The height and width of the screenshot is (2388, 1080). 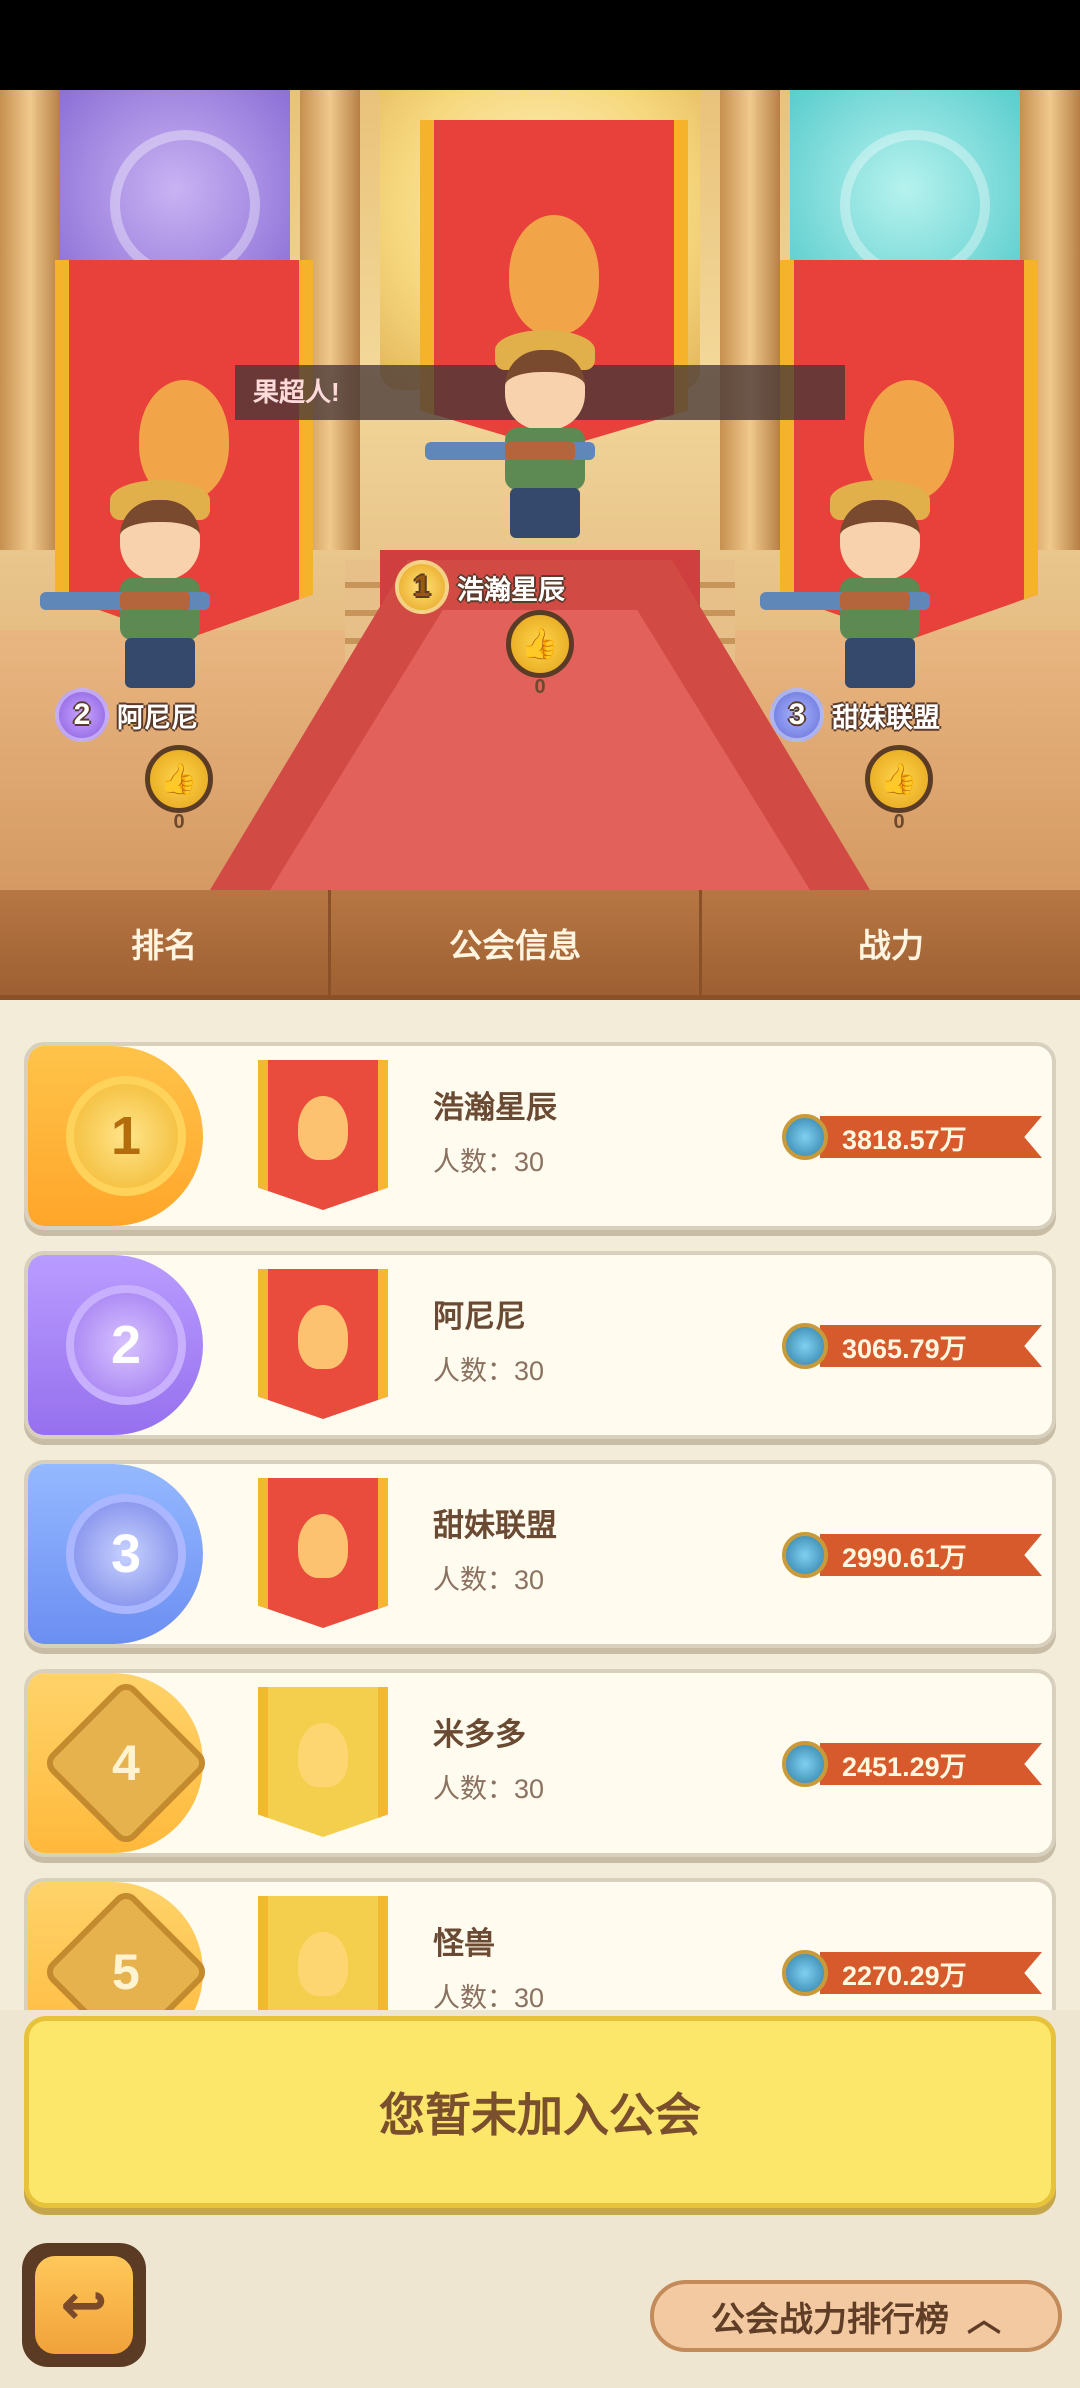 What do you see at coordinates (517, 942) in the screenshot?
I see `header-guild-info: 公会信息` at bounding box center [517, 942].